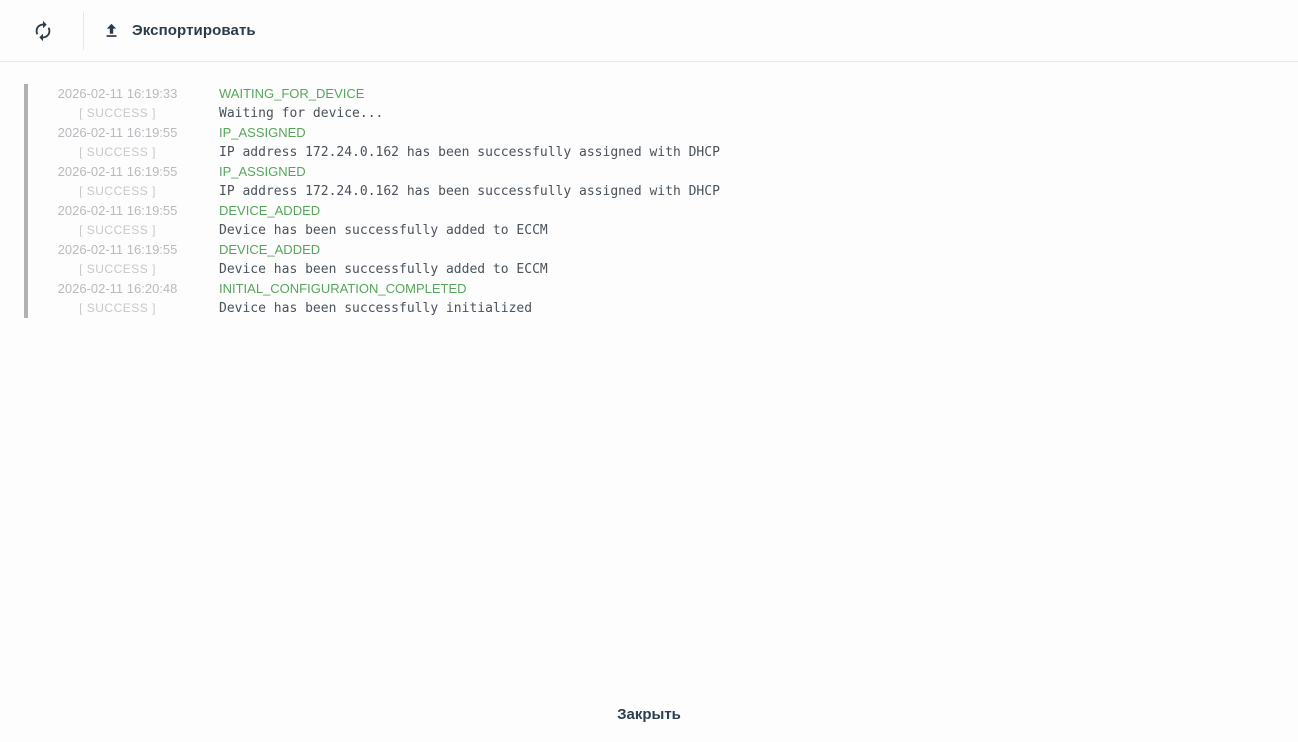 This screenshot has height=742, width=1298. Describe the element at coordinates (649, 31) in the screenshot. I see `toolbar: Экспортировать` at that location.